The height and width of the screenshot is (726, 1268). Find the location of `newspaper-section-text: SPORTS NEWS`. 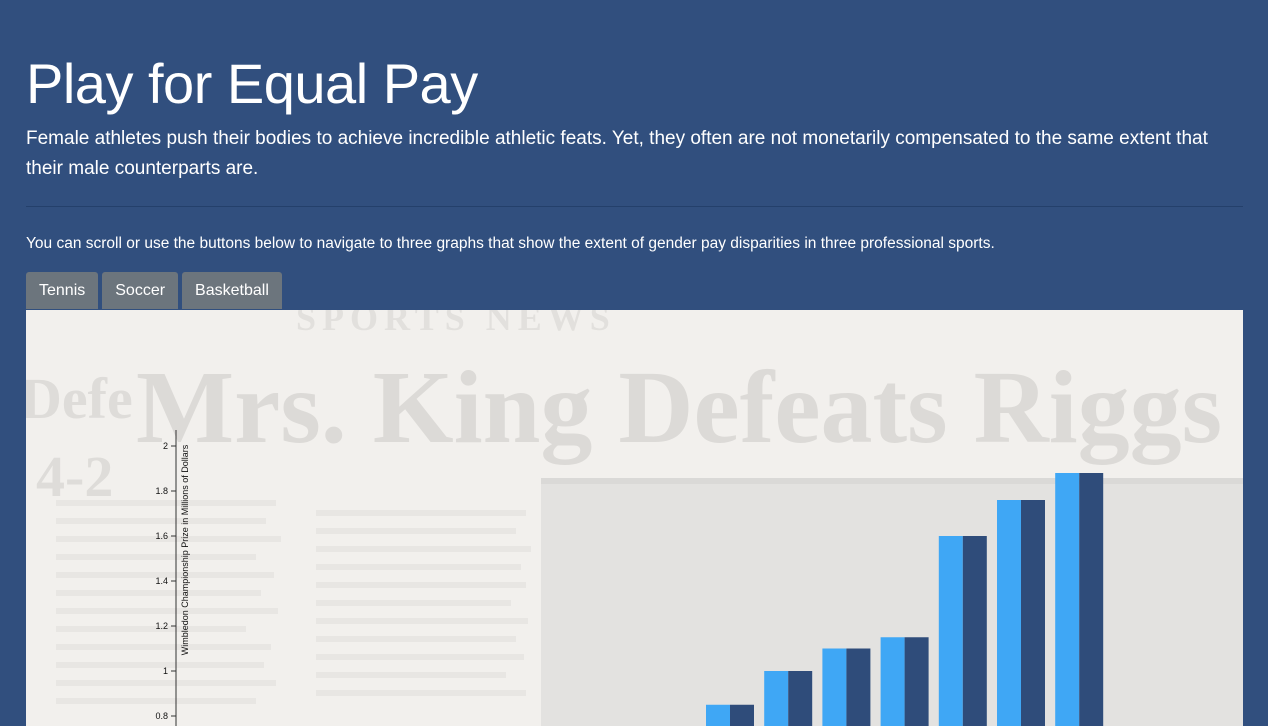

newspaper-section-text: SPORTS NEWS is located at coordinates (456, 324).